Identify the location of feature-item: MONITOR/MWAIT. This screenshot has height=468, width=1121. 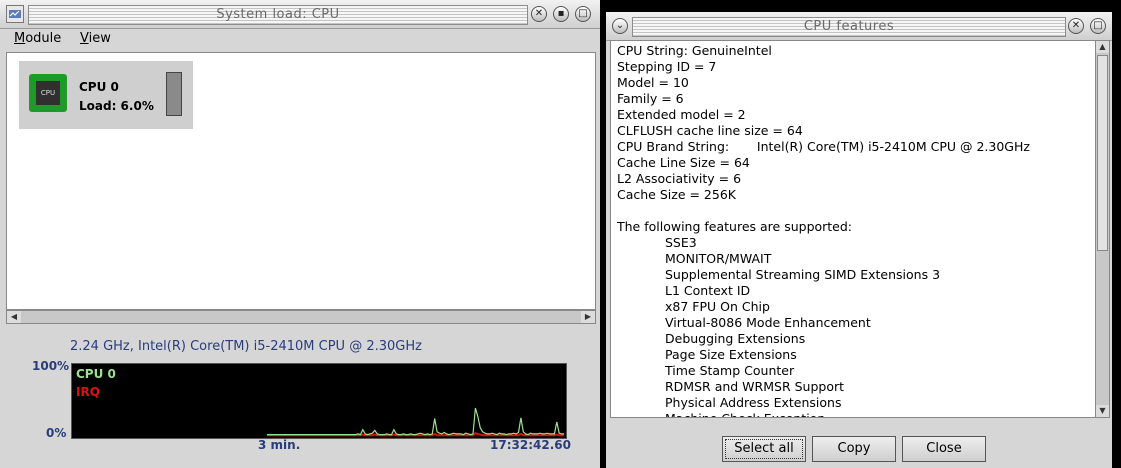
(718, 258).